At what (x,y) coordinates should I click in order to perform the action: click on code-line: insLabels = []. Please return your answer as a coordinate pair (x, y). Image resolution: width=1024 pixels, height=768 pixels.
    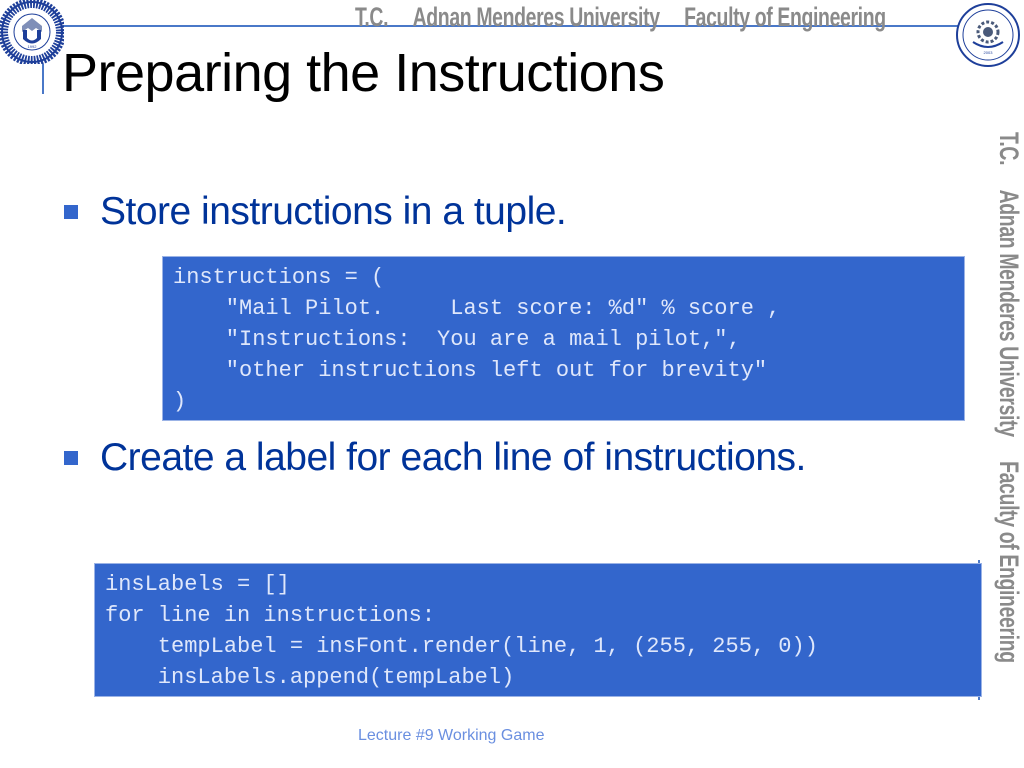
    Looking at the image, I should click on (197, 584).